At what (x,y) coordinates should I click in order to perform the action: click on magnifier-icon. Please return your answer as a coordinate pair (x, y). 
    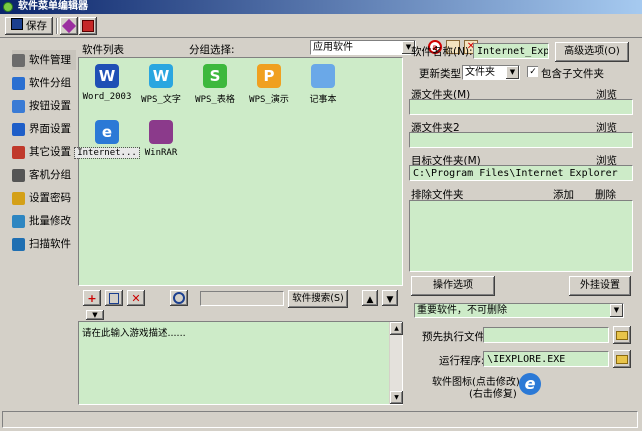
    Looking at the image, I should click on (179, 298).